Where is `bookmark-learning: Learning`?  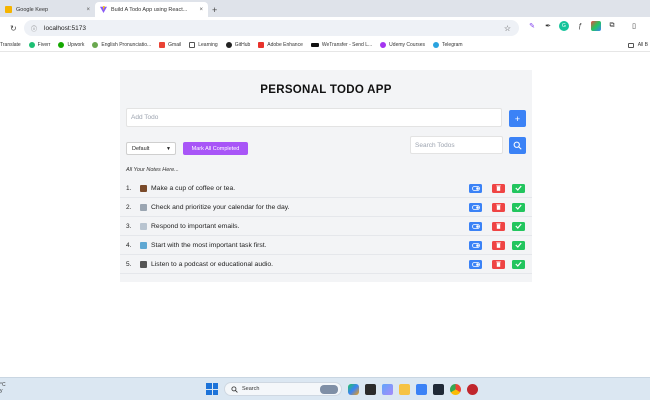
bookmark-learning: Learning is located at coordinates (203, 45).